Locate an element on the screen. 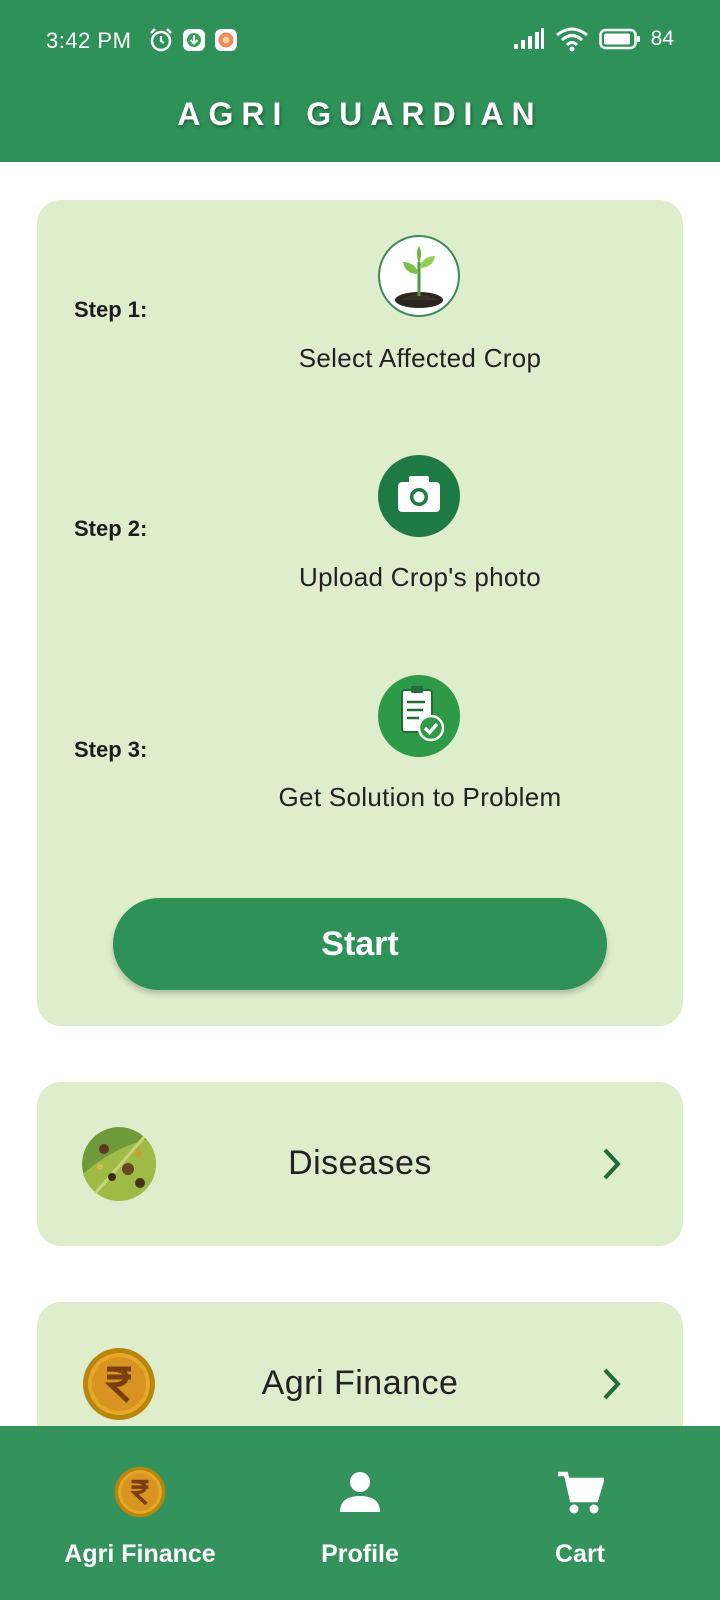 This screenshot has height=1600, width=720. step-2-text: Upload Crop's photo is located at coordinates (420, 577).